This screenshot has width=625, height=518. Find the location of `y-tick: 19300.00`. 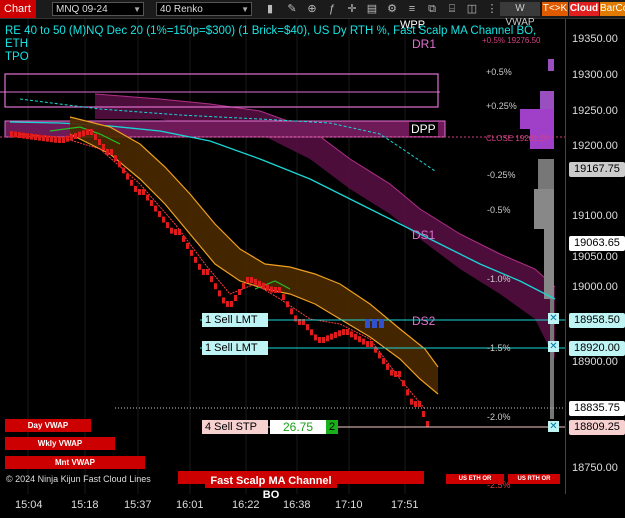

y-tick: 19300.00 is located at coordinates (595, 75).